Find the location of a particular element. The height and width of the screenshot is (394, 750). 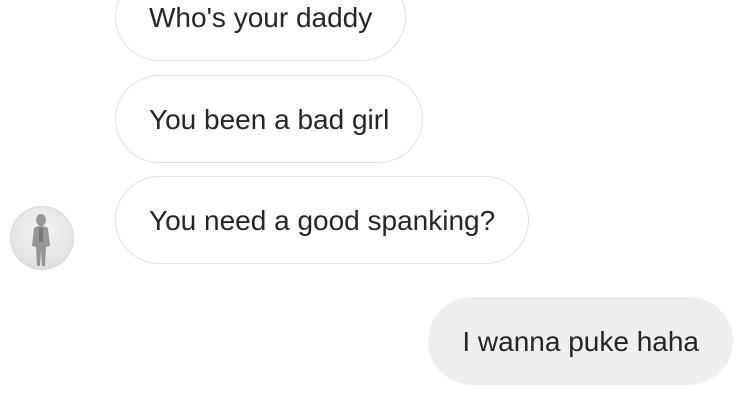

message-text: You need a good spanking? is located at coordinates (322, 220).